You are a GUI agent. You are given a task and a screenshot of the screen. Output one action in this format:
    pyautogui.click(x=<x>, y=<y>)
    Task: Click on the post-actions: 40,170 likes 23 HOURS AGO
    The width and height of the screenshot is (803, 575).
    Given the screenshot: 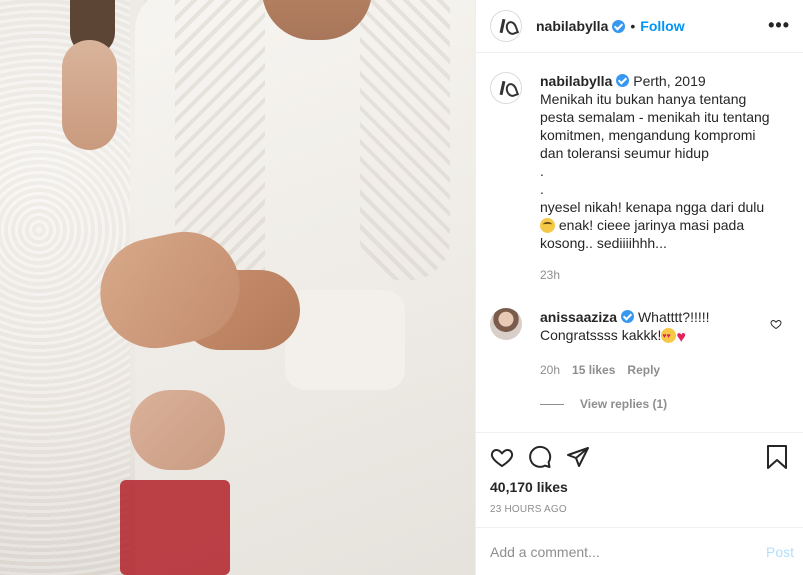 What is the action you would take?
    pyautogui.click(x=639, y=479)
    